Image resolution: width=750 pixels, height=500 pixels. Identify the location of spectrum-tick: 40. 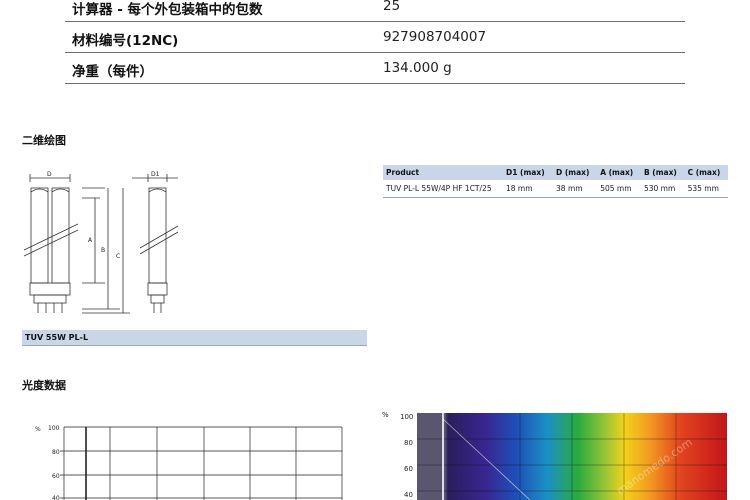
(408, 495).